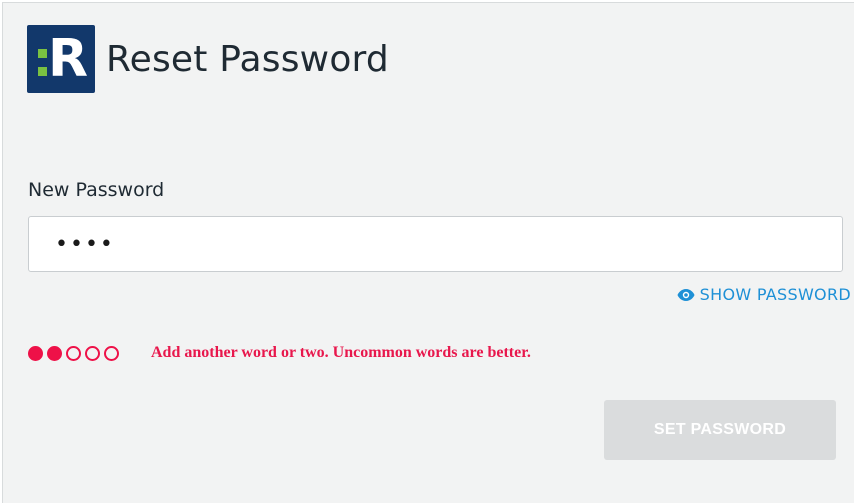 The image size is (854, 503). I want to click on logo-letter: R, so click(68, 59).